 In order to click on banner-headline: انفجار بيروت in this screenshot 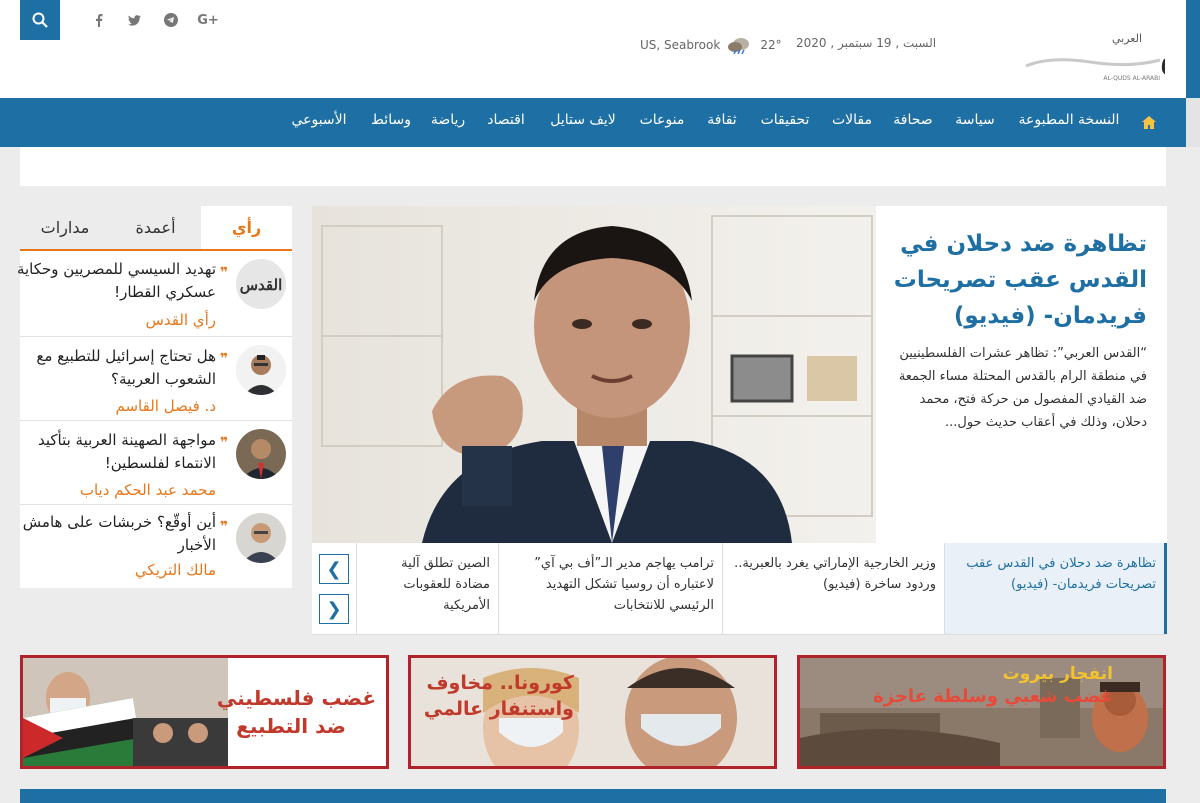, I will do `click(1057, 674)`.